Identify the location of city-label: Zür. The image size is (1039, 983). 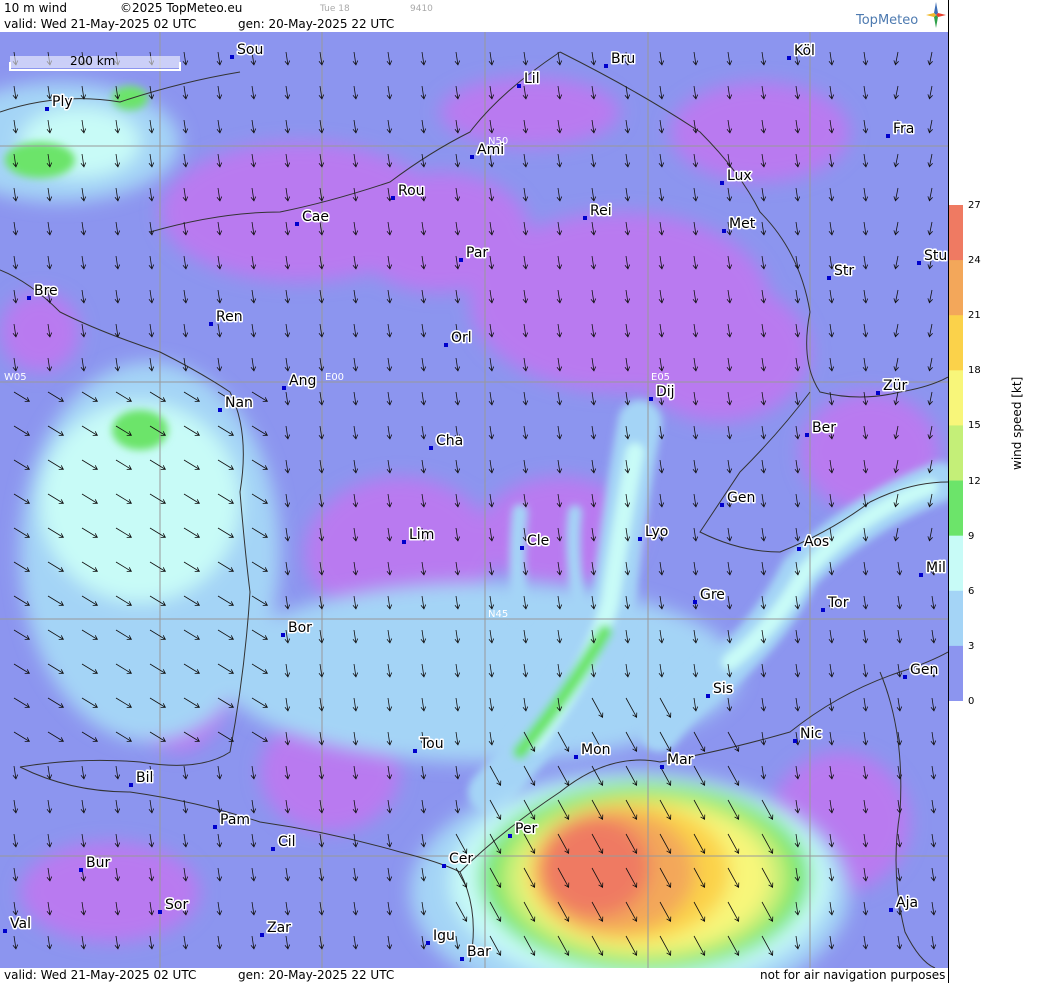
(895, 386).